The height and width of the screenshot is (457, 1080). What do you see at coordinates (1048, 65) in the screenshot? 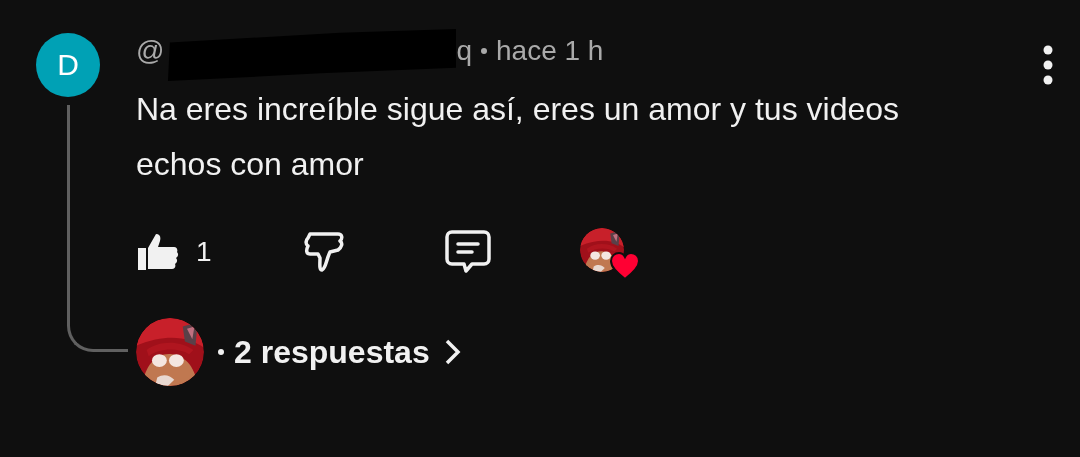
I see `more-icon` at bounding box center [1048, 65].